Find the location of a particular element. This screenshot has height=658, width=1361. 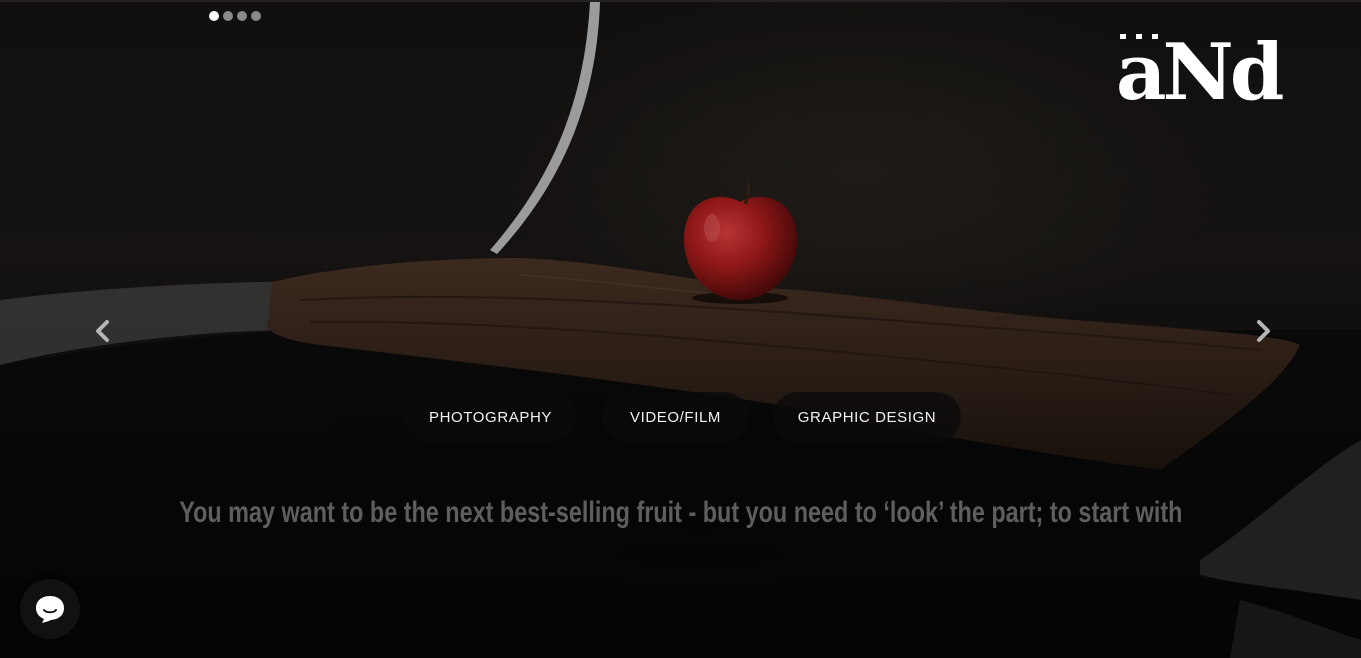

chevron-left-icon is located at coordinates (102, 331).